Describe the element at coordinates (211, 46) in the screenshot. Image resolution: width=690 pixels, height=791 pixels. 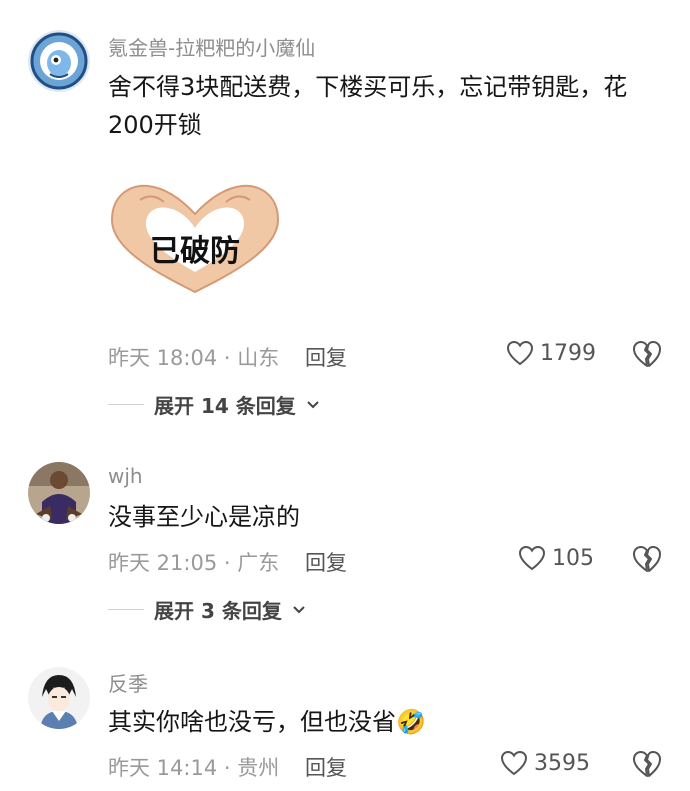
I see `username: 氪金兽-拉粑粑的小魔仙` at that location.